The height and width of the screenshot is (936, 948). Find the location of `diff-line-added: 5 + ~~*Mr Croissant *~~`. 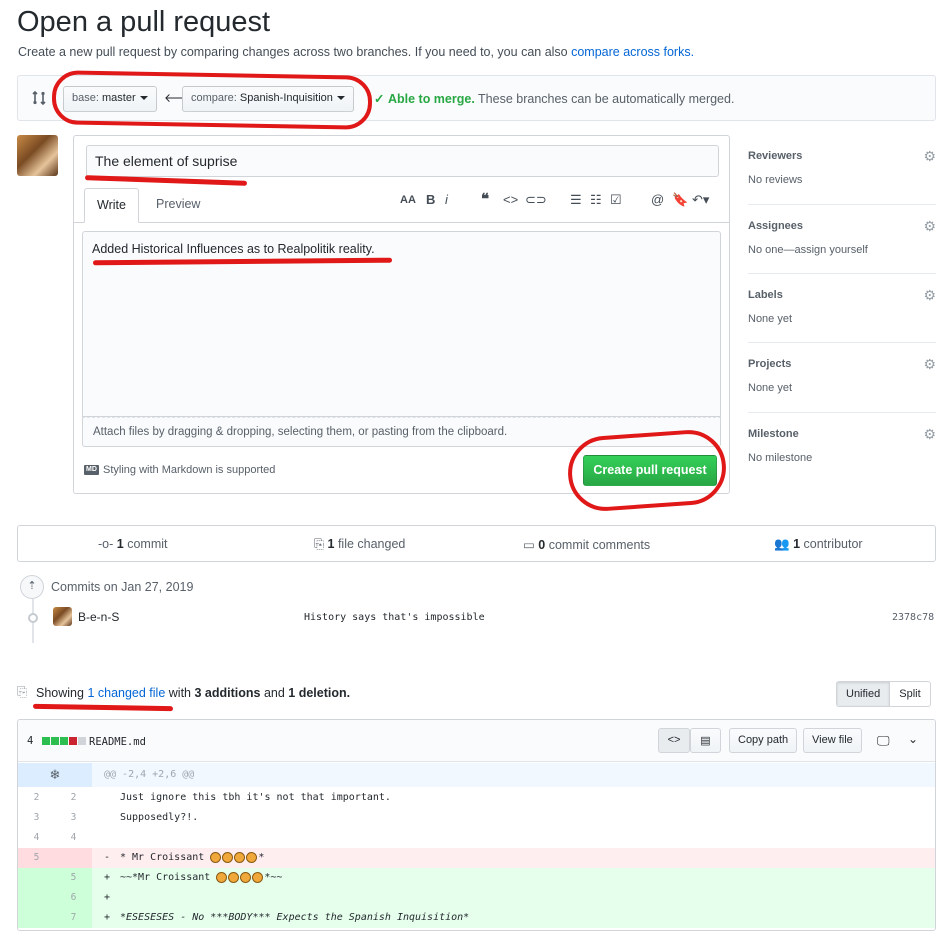

diff-line-added: 5 + ~~*Mr Croissant *~~ is located at coordinates (476, 878).